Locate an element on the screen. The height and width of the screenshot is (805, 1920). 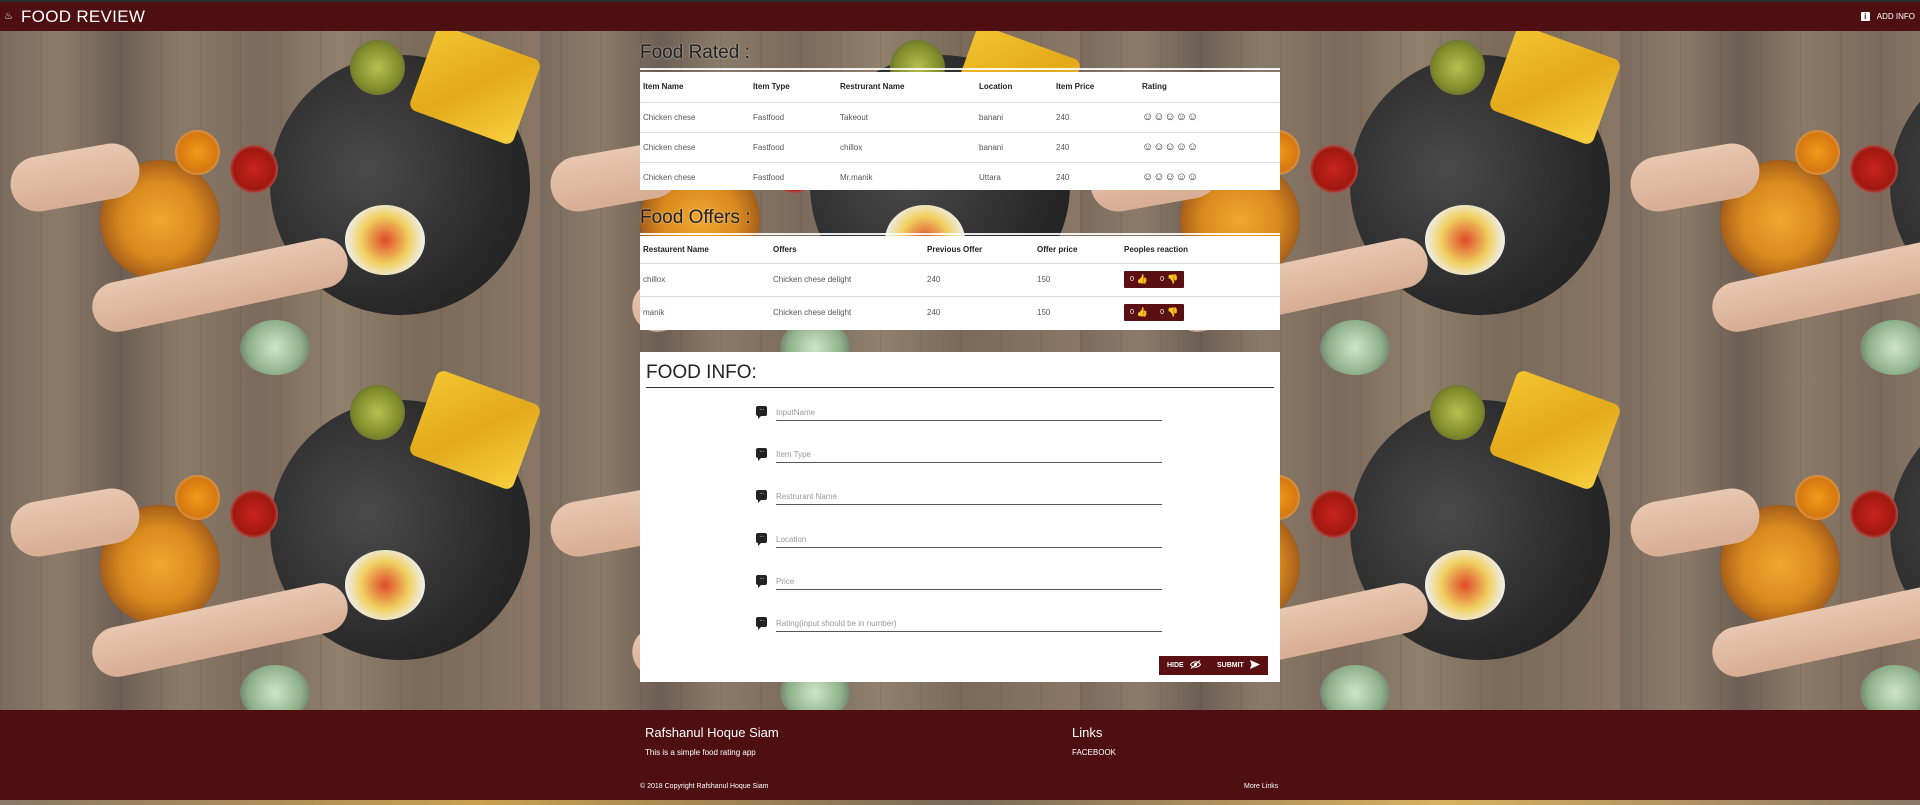
column-header: Offers is located at coordinates (785, 249).